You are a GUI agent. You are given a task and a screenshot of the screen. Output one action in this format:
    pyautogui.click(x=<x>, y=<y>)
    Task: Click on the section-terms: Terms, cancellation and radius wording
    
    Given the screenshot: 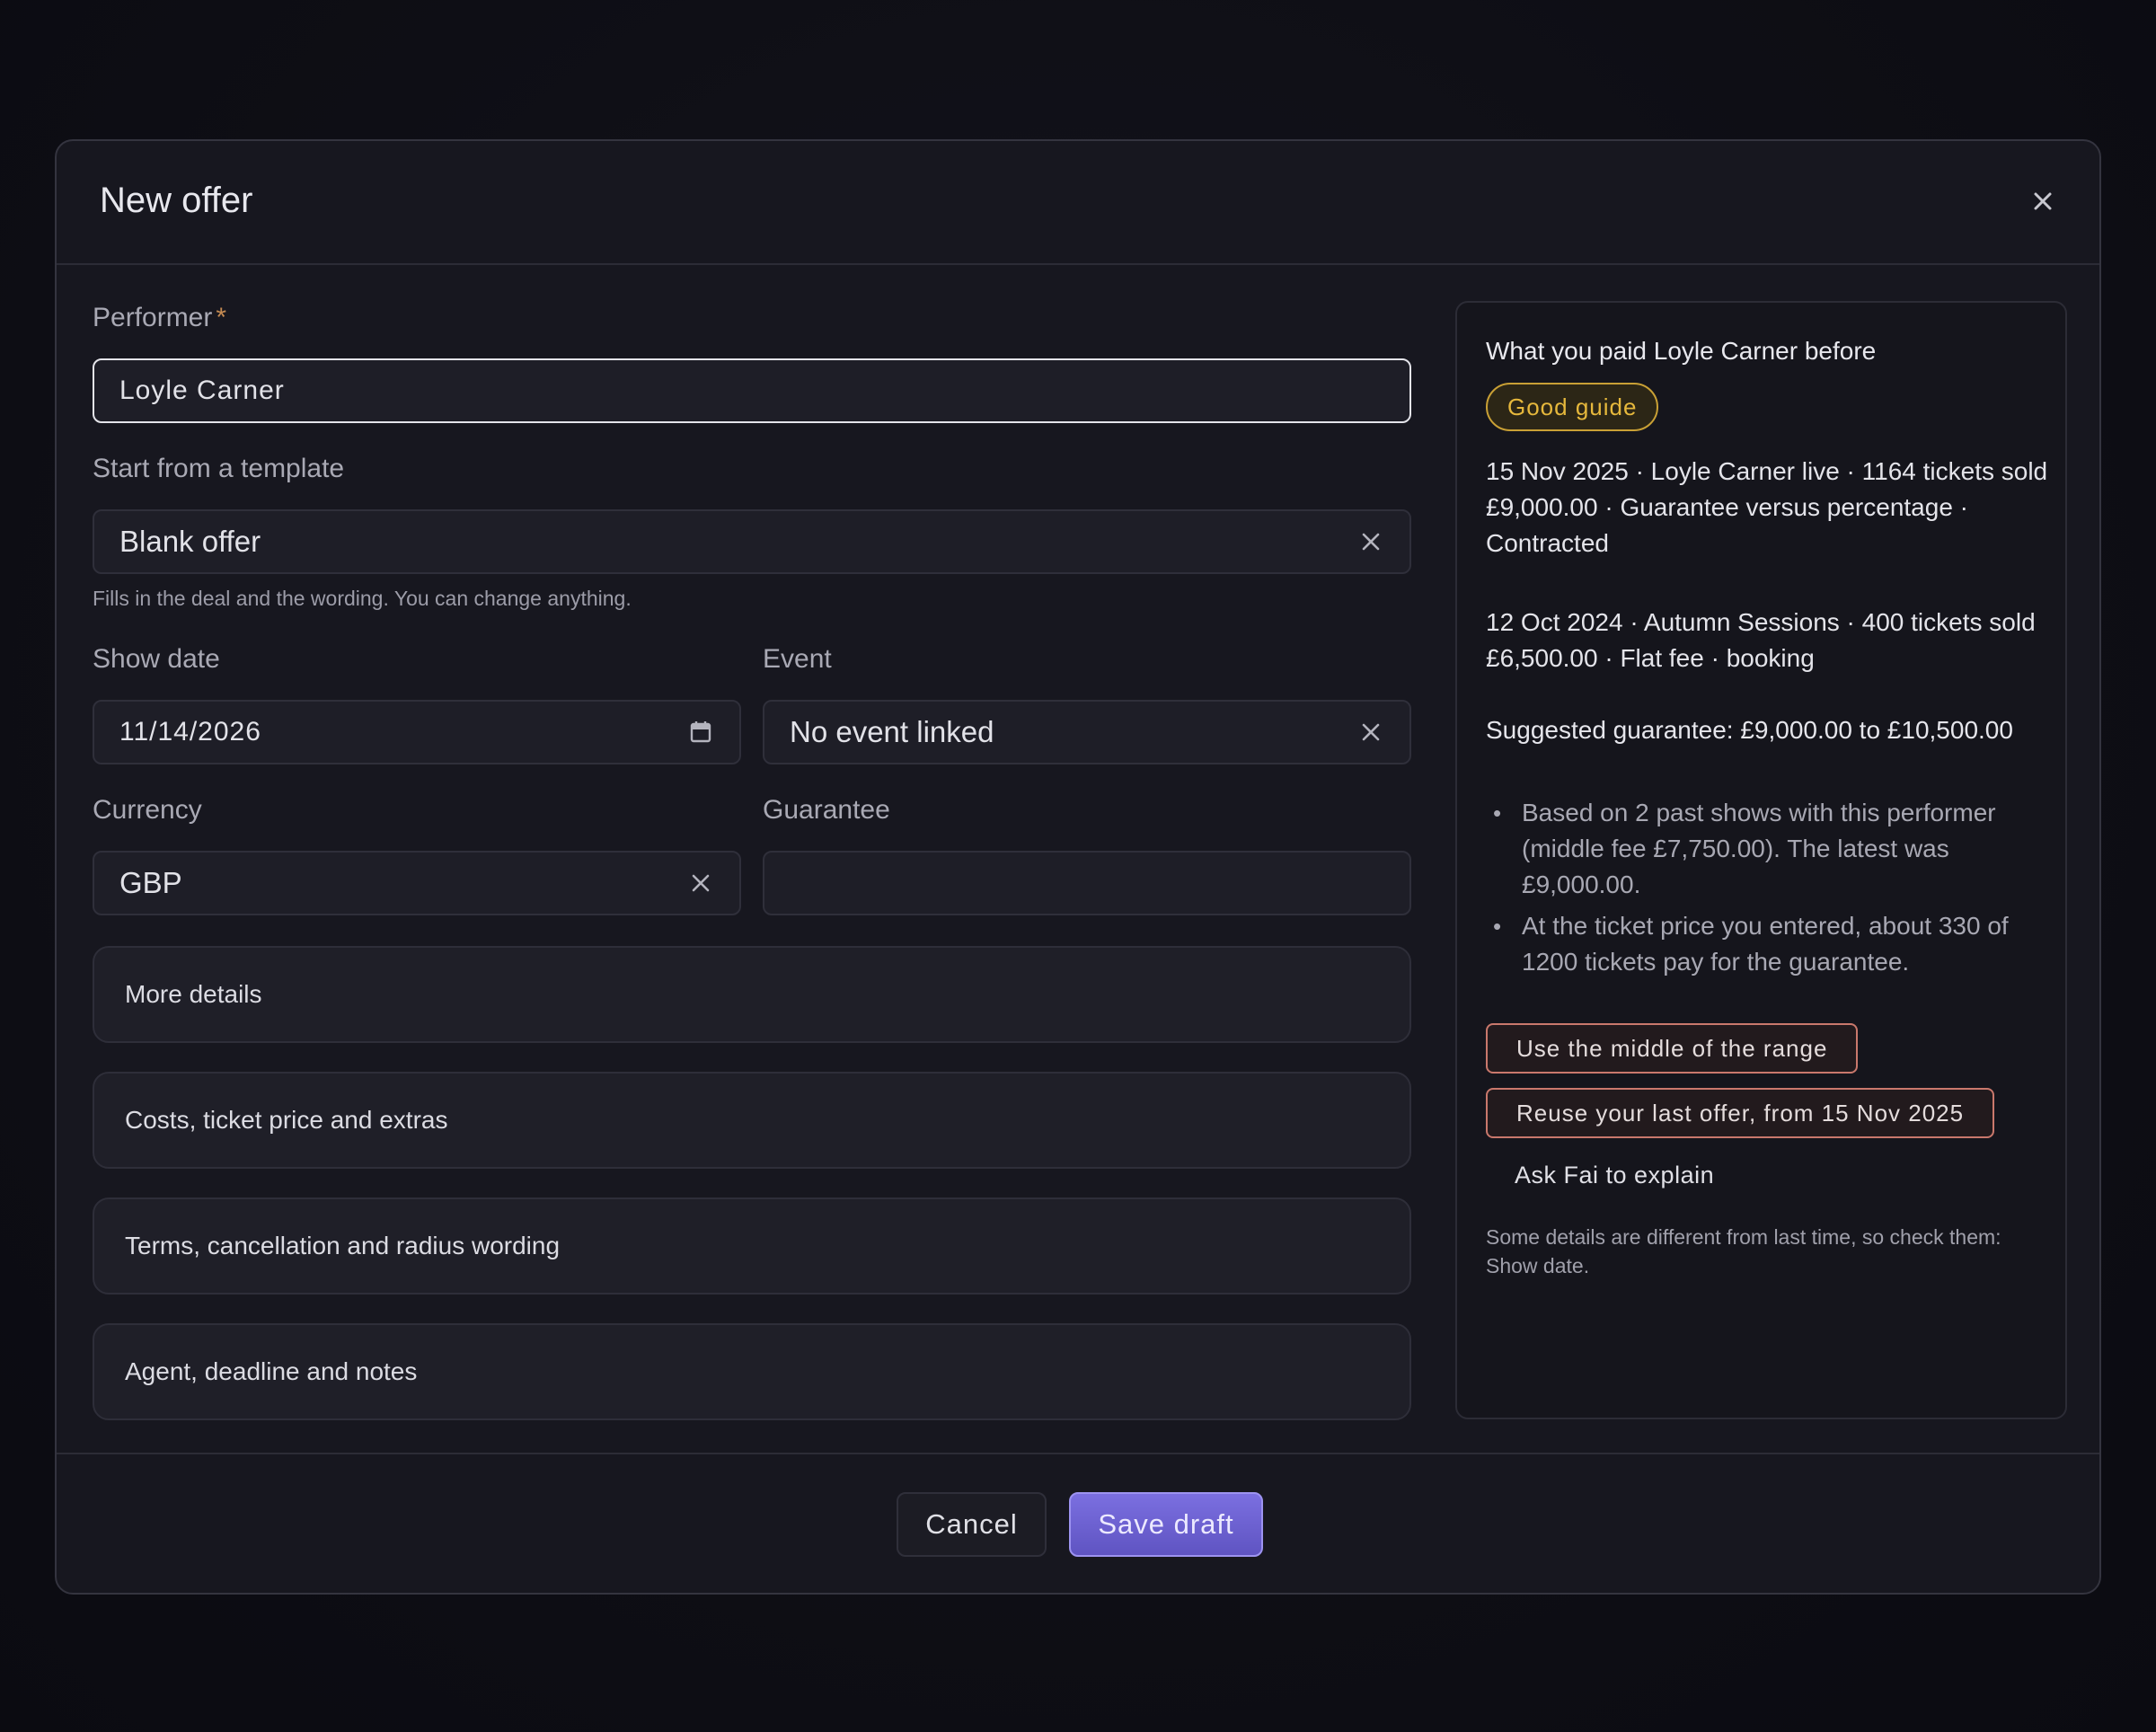 What is the action you would take?
    pyautogui.click(x=752, y=1246)
    